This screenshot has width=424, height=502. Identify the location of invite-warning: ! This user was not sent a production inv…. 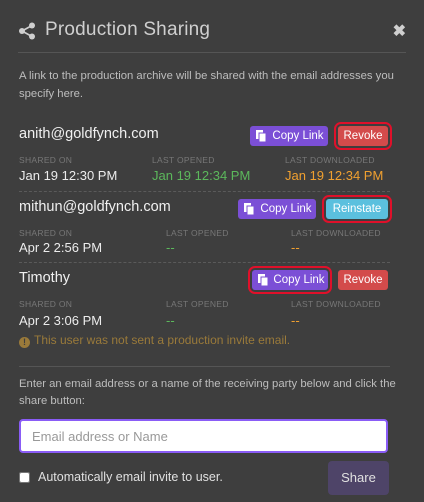
(154, 340).